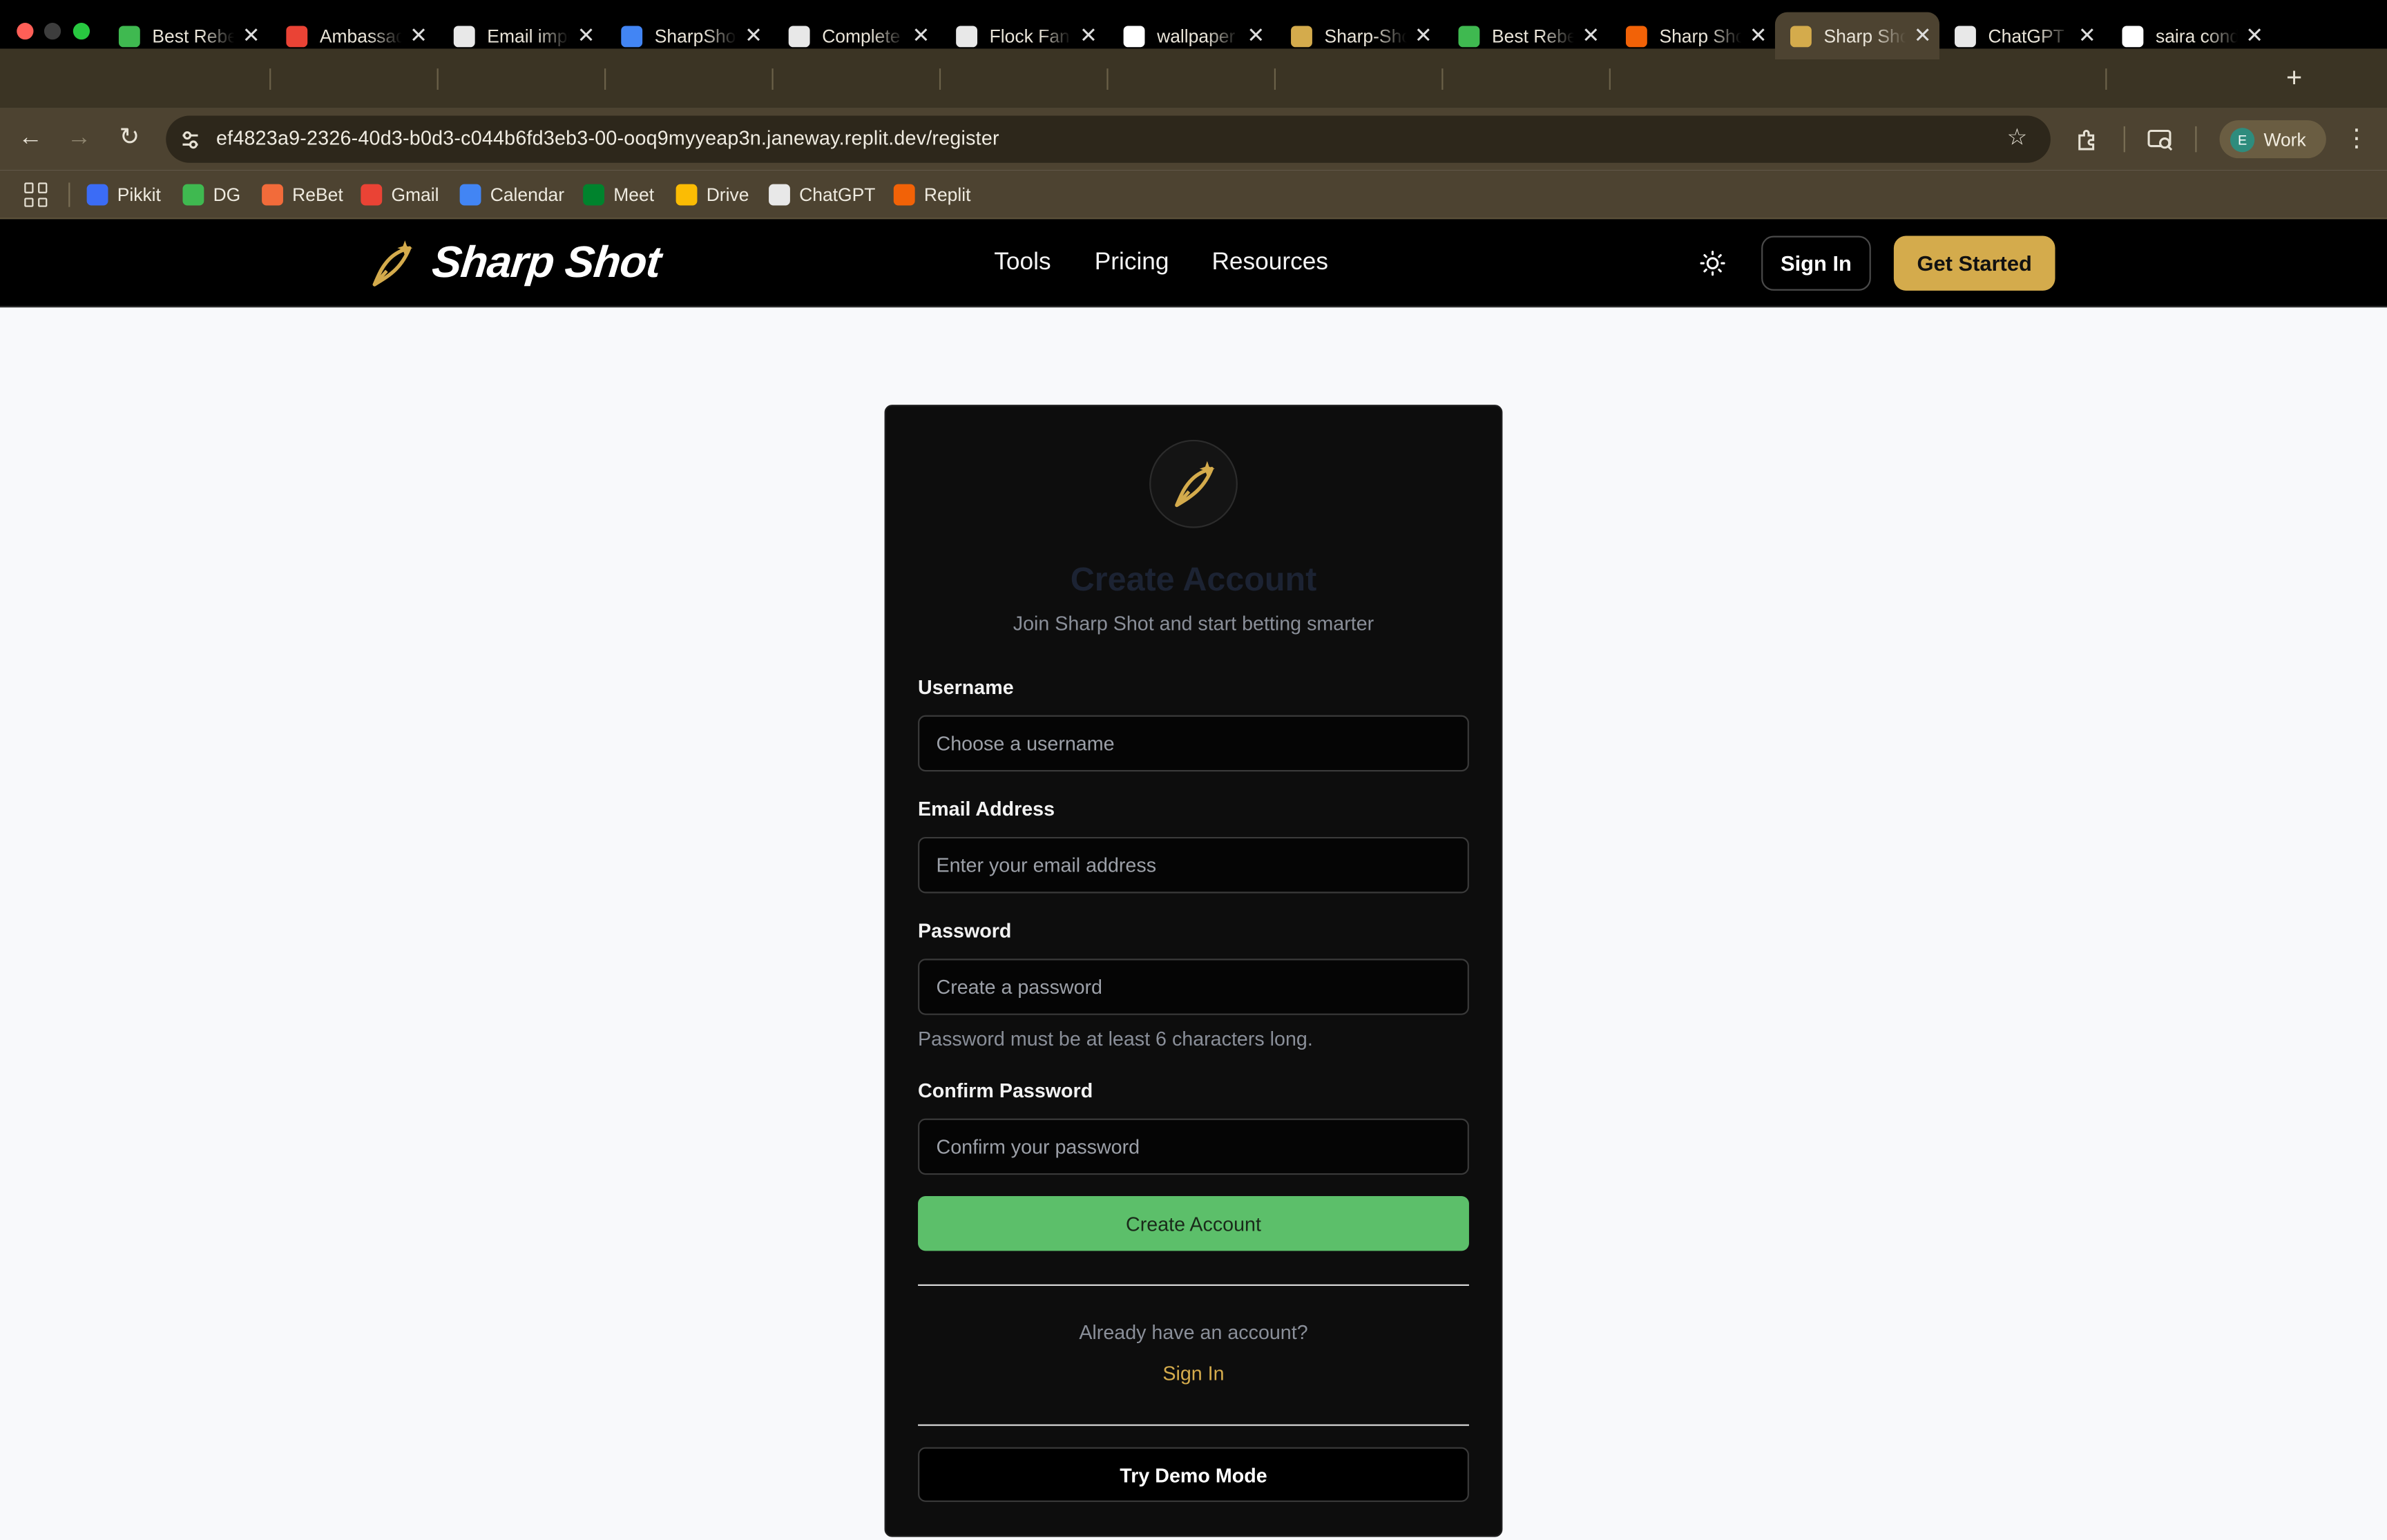  Describe the element at coordinates (965, 930) in the screenshot. I see `password-label: Password` at that location.